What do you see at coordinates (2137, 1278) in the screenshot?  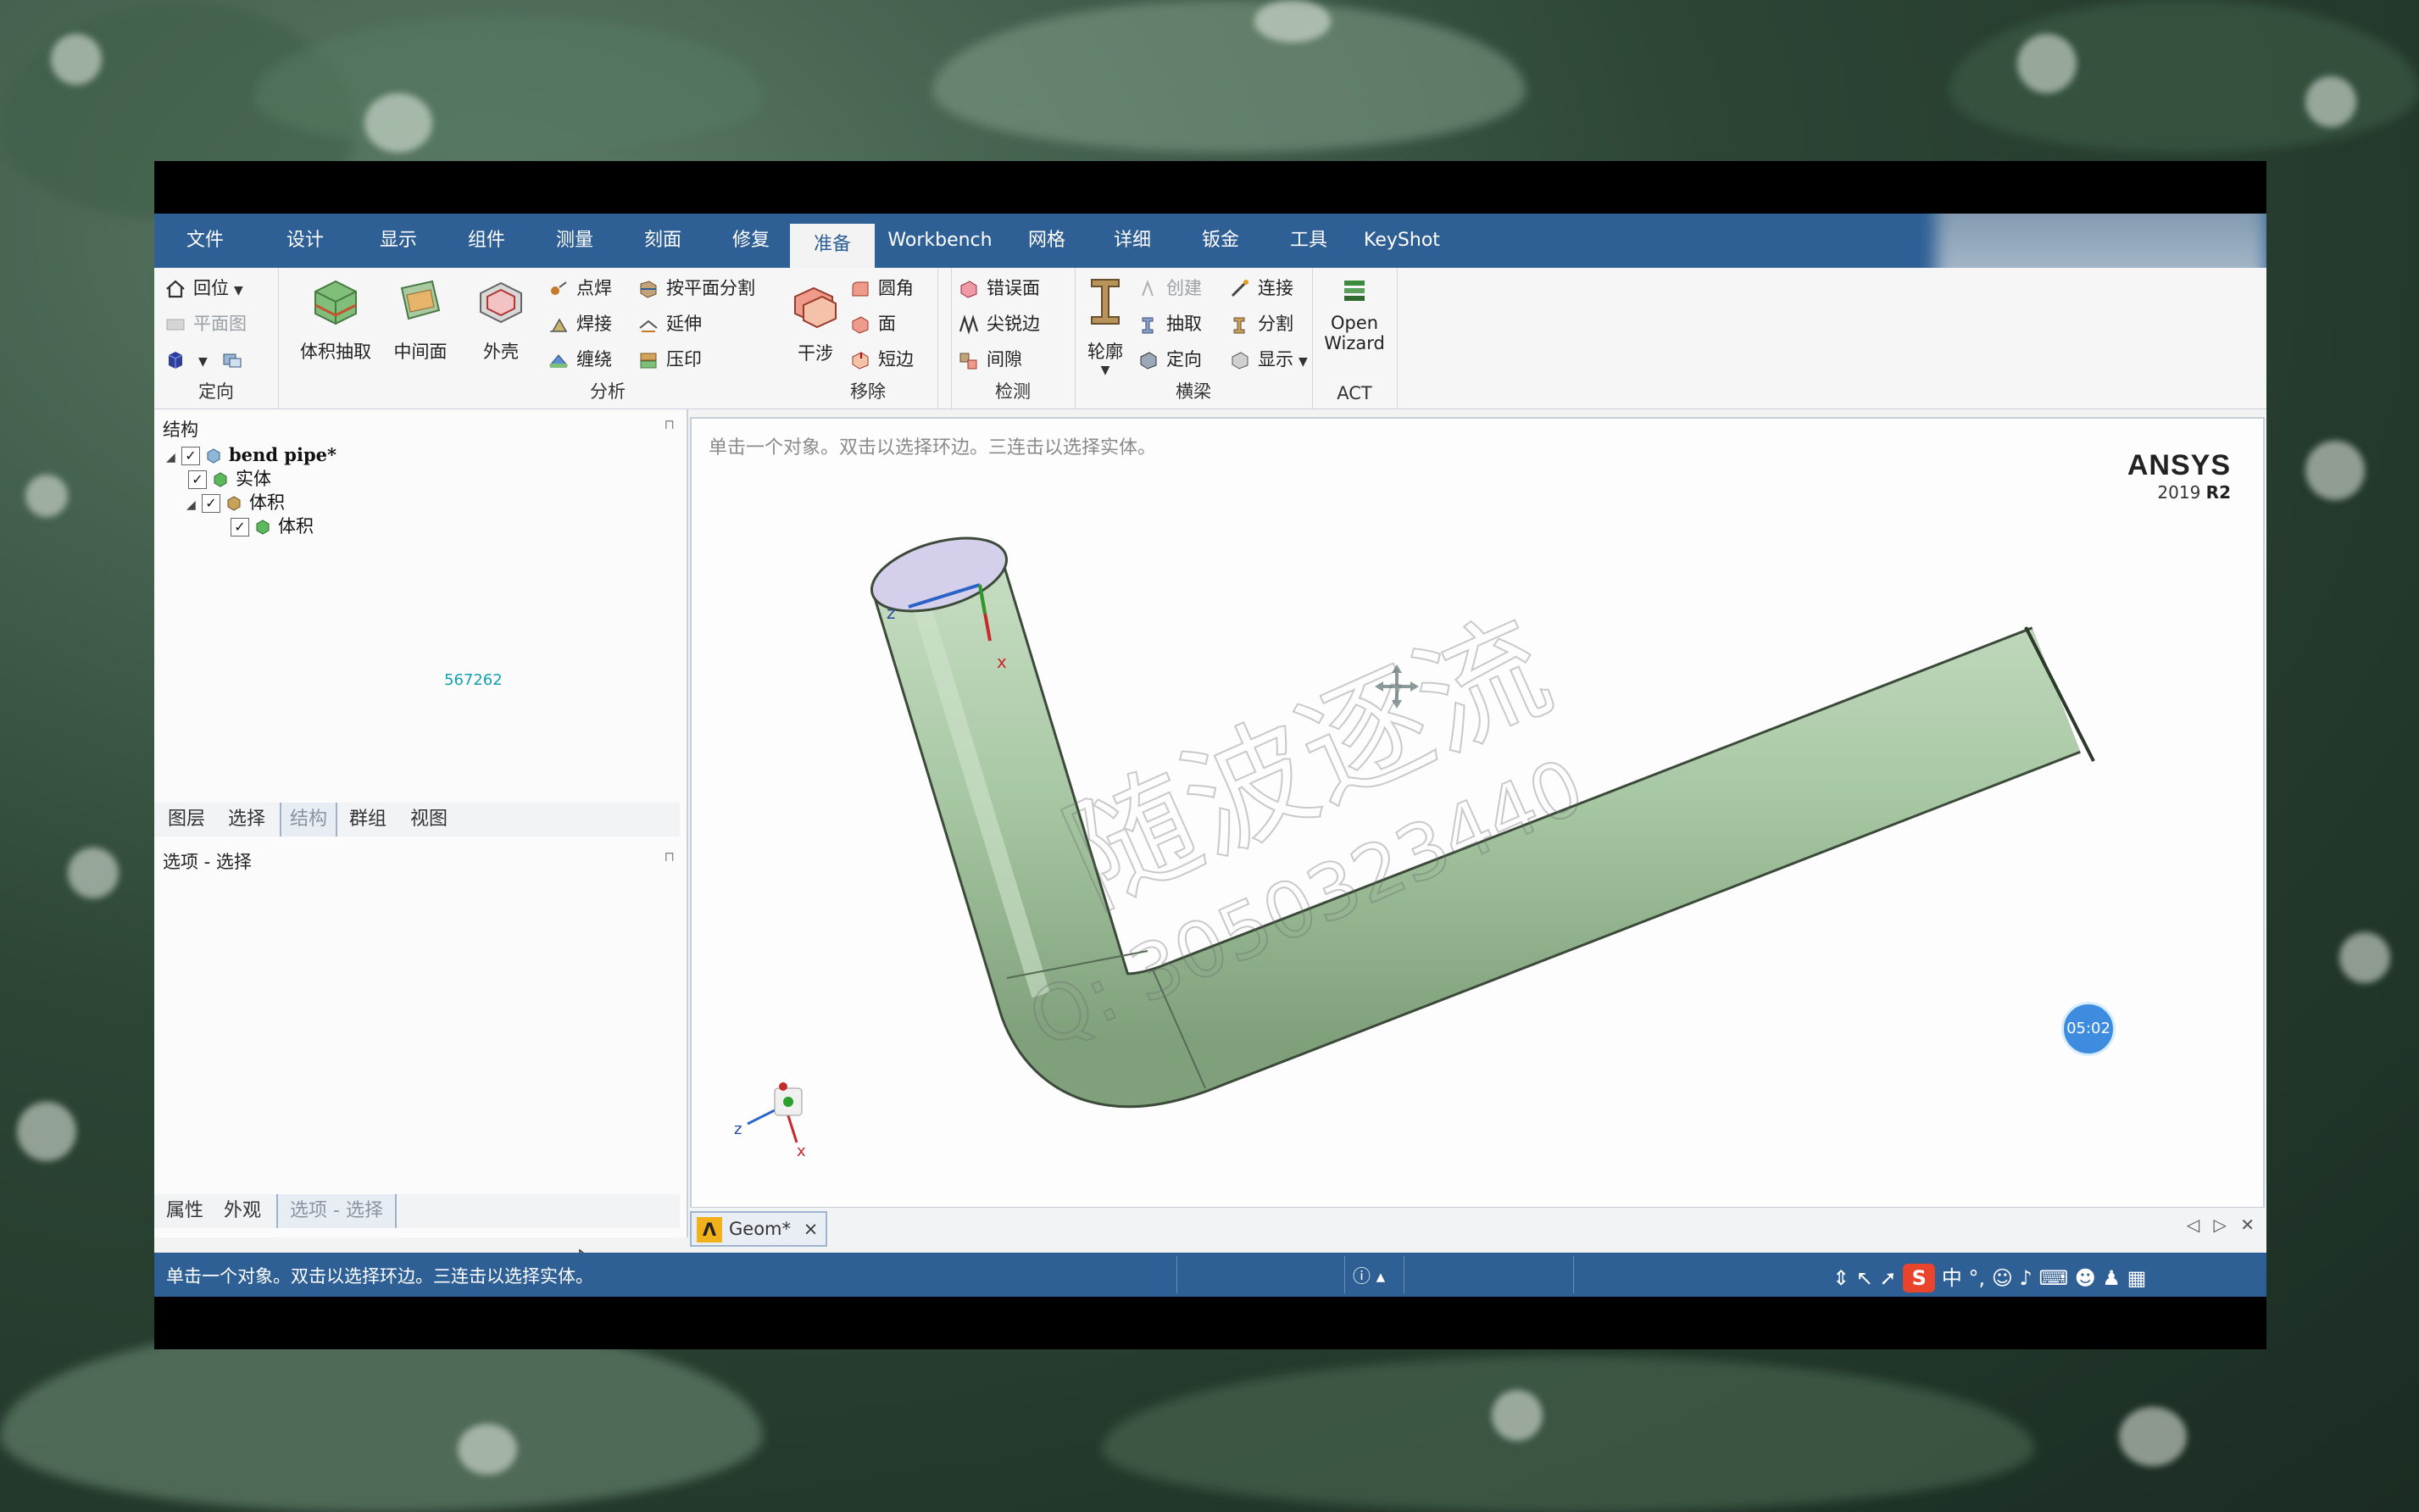 I see `apps-grid-icon: ▦` at bounding box center [2137, 1278].